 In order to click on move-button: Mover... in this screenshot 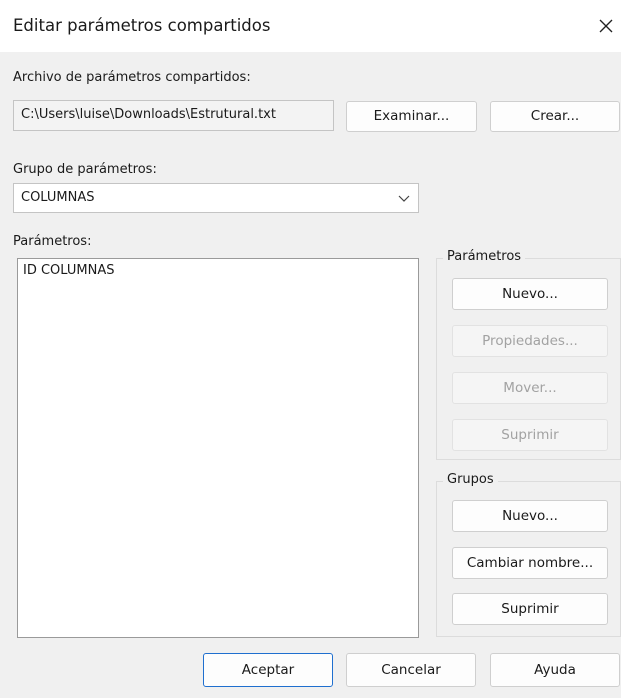, I will do `click(530, 388)`.